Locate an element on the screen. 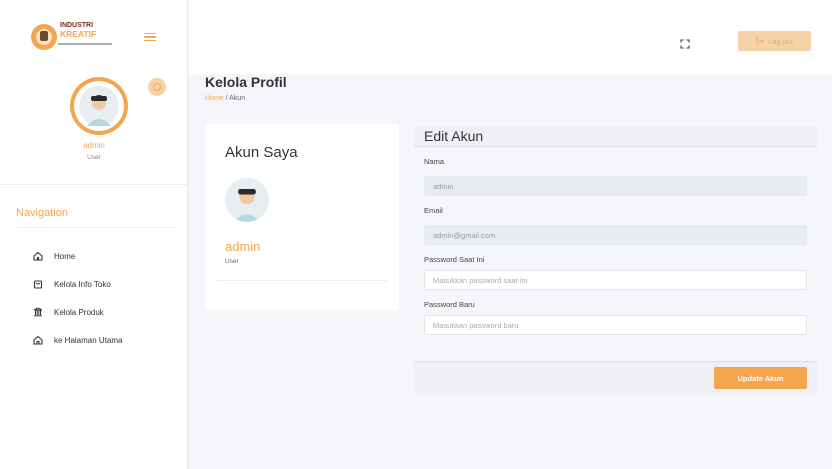  profile-settings-button is located at coordinates (157, 87).